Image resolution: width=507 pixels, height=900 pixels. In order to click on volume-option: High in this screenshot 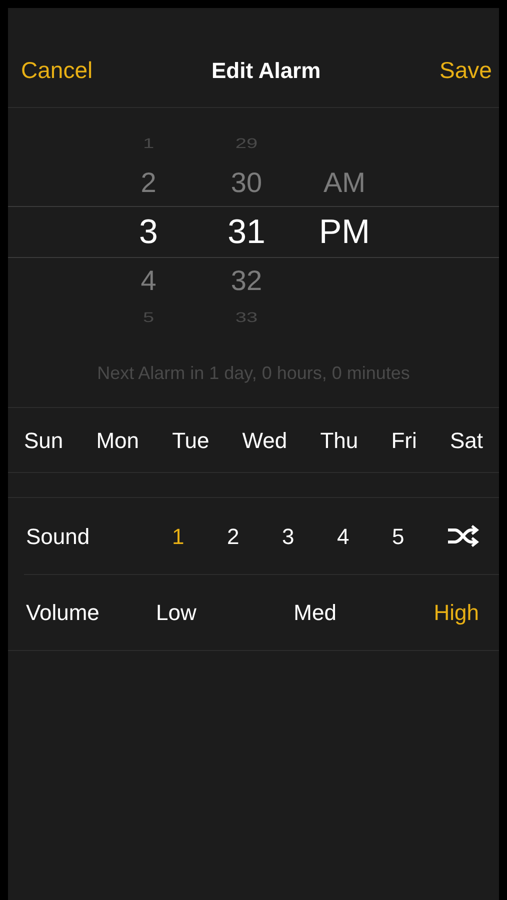, I will do `click(456, 612)`.